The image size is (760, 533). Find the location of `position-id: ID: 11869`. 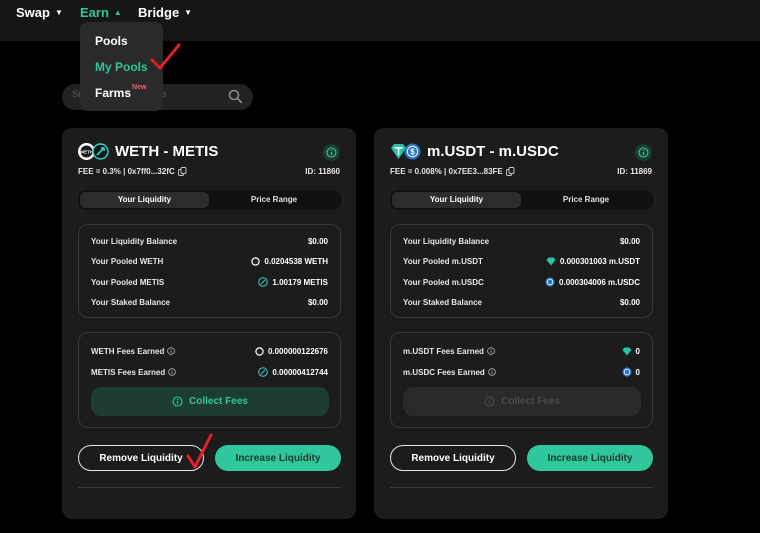

position-id: ID: 11869 is located at coordinates (634, 171).